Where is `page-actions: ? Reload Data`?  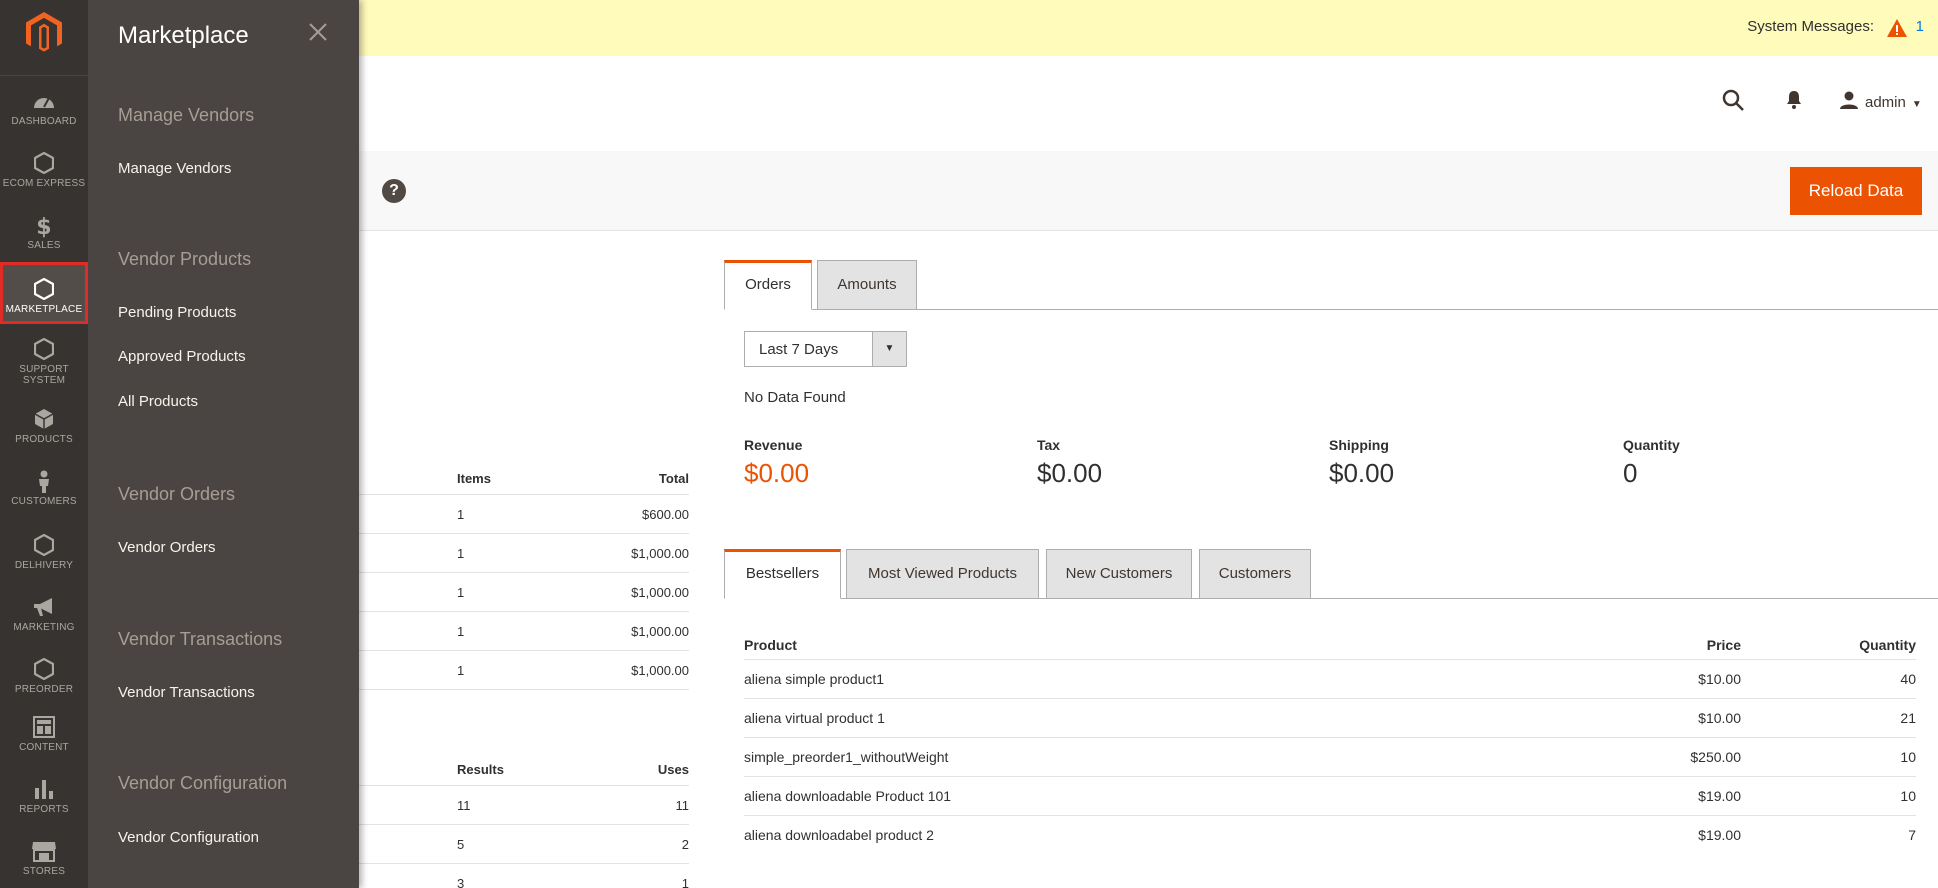 page-actions: ? Reload Data is located at coordinates (1148, 191).